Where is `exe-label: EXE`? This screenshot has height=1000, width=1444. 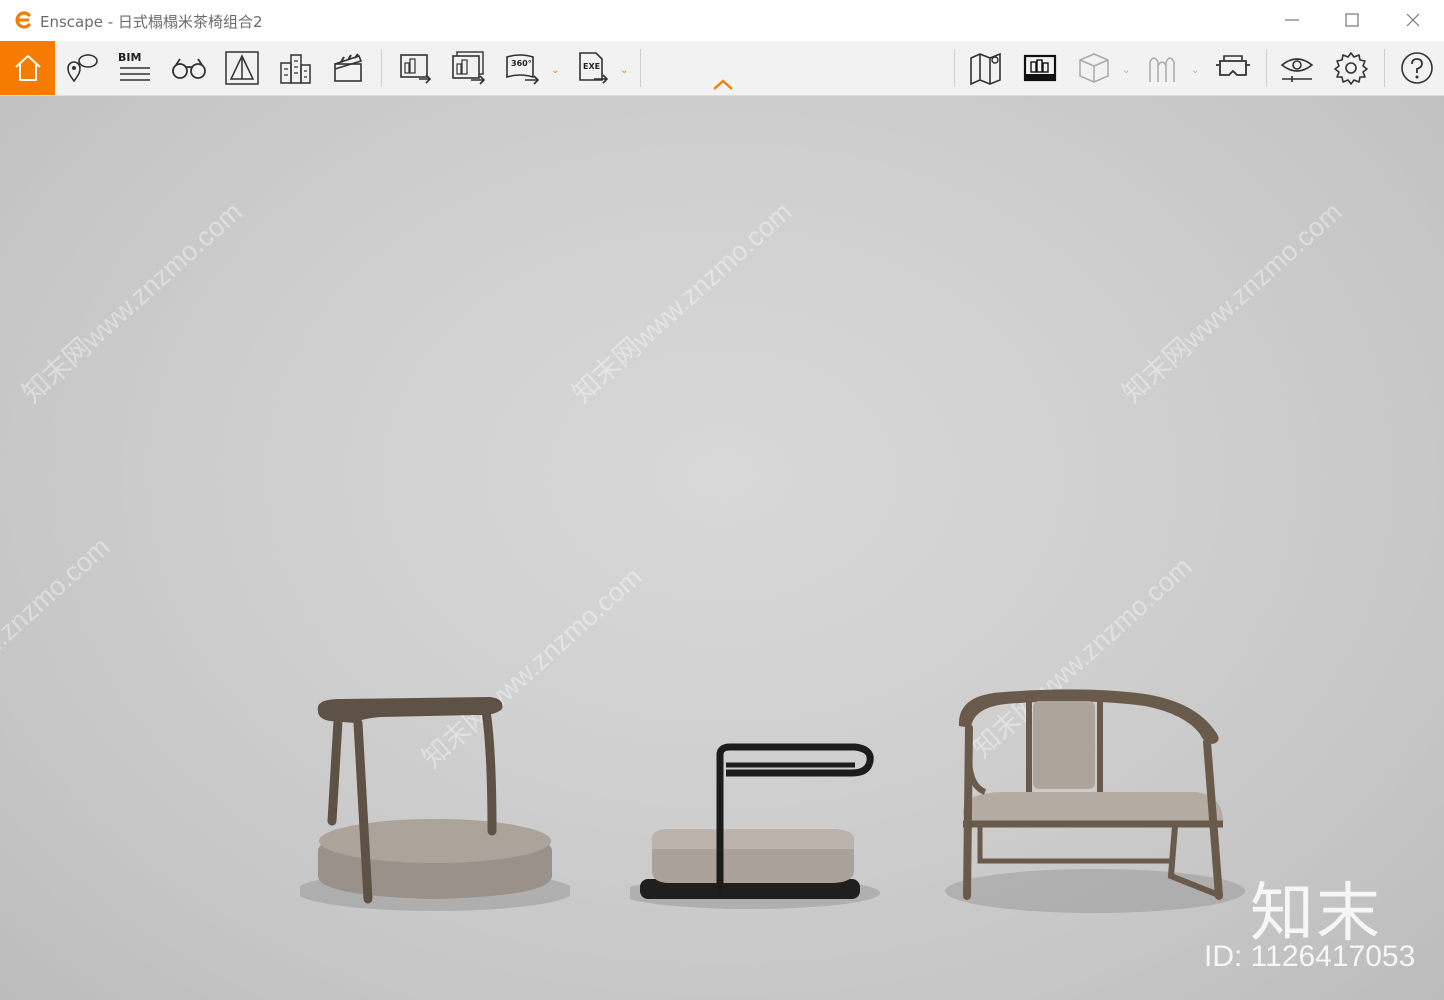
exe-label: EXE is located at coordinates (592, 66).